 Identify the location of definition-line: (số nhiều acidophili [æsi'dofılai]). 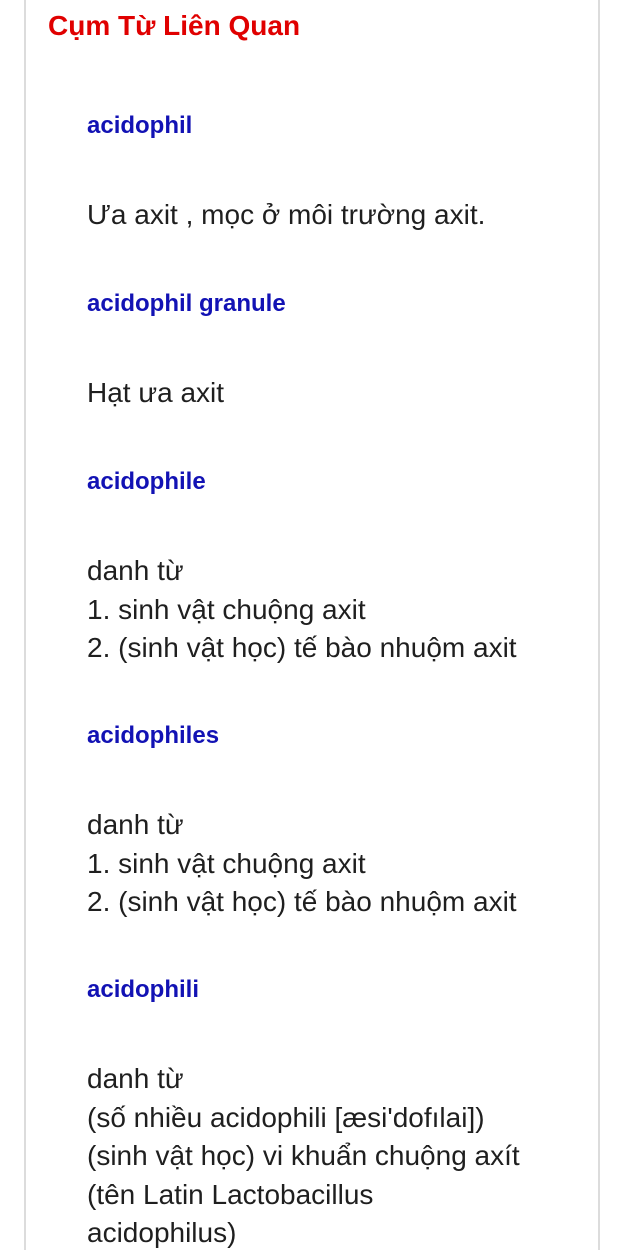
(286, 1117).